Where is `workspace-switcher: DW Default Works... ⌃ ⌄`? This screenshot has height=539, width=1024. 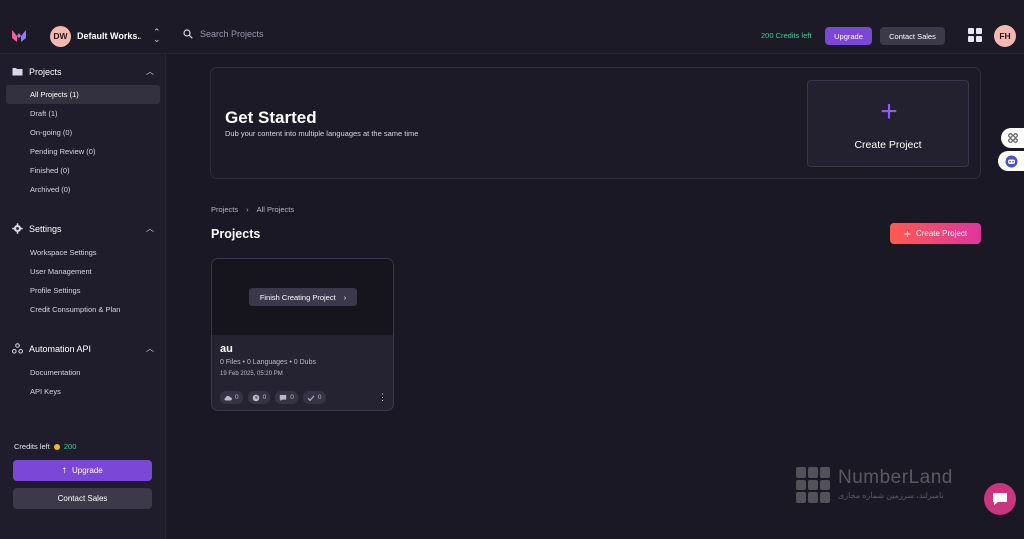
workspace-switcher: DW Default Works... ⌃ ⌄ is located at coordinates (105, 36).